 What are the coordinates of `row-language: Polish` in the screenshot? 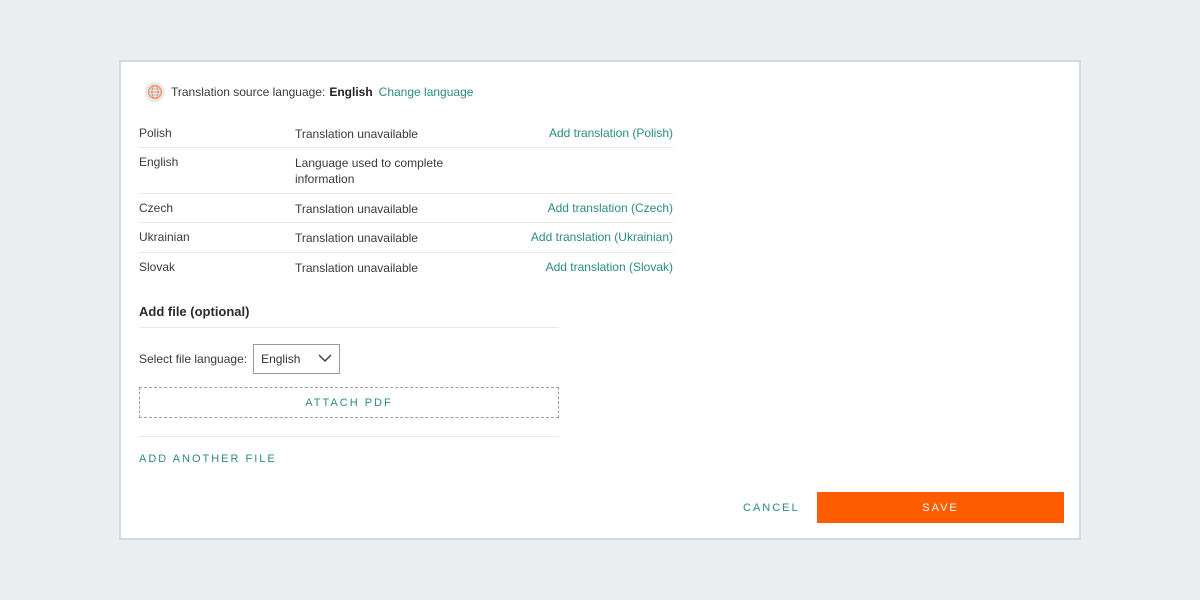 It's located at (155, 133).